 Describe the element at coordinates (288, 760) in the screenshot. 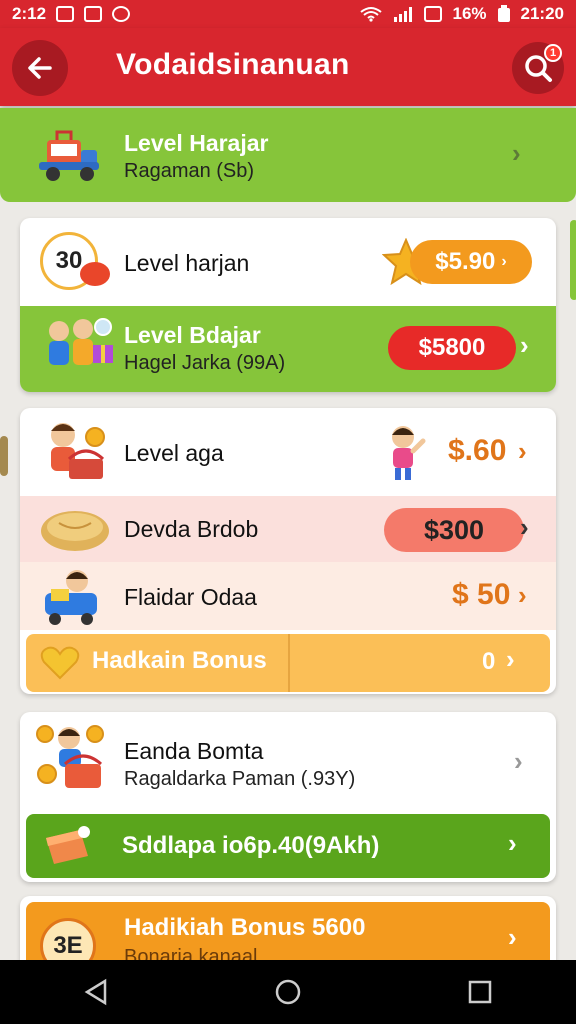

I see `list-item: Eanda Bomta Ragaldarka Paman (.93Y) ›` at that location.